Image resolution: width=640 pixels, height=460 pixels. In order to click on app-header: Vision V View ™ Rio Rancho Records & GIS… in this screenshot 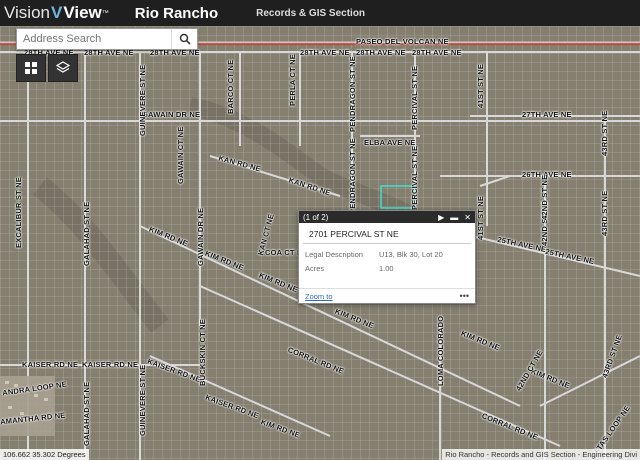, I will do `click(320, 13)`.